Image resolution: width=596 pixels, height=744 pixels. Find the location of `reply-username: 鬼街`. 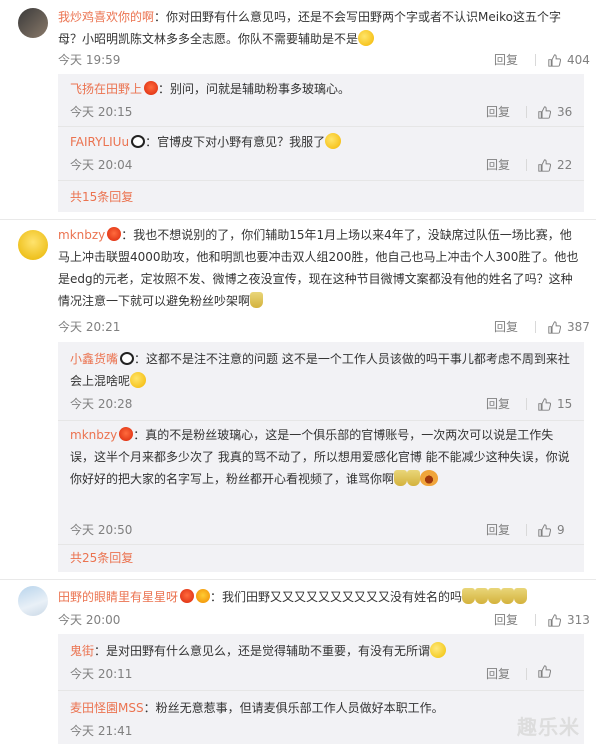

reply-username: 鬼街 is located at coordinates (82, 651).